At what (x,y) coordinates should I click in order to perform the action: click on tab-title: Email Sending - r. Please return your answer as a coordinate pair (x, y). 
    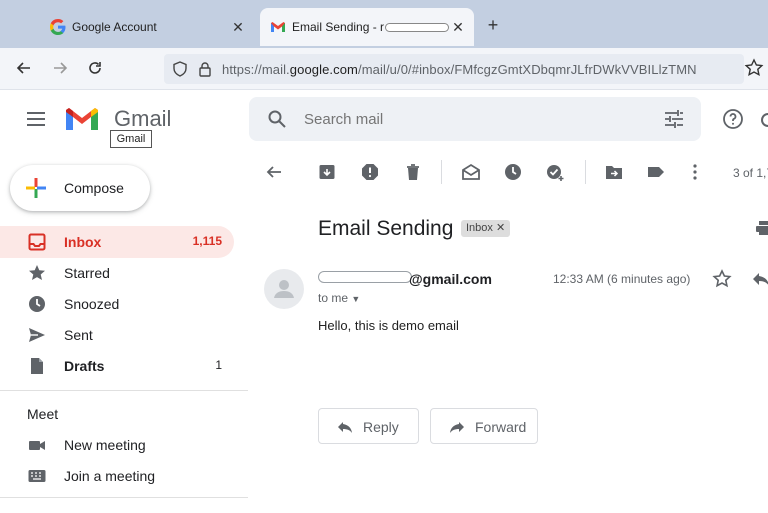
    Looking at the image, I should click on (371, 27).